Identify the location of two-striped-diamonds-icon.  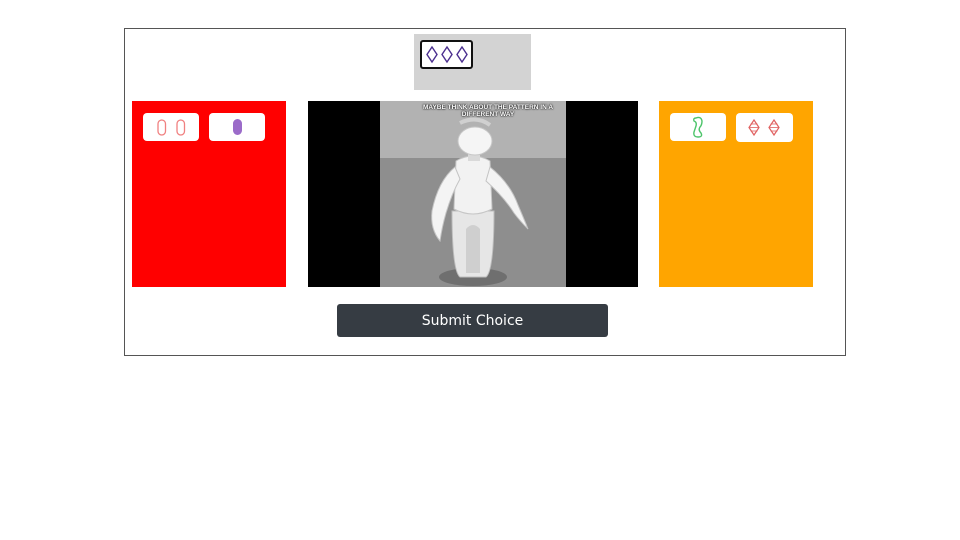
(764, 127).